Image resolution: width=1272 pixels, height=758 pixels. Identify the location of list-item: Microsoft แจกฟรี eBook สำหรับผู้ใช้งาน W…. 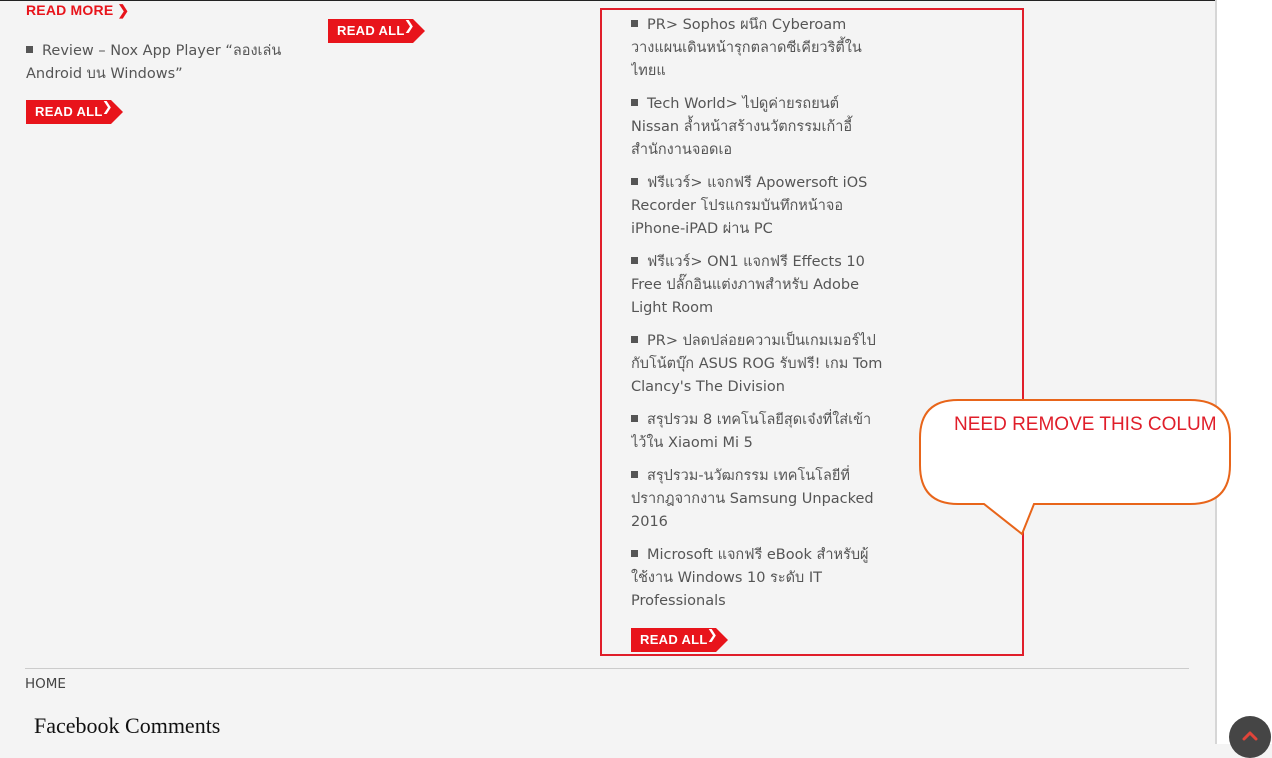
(757, 578).